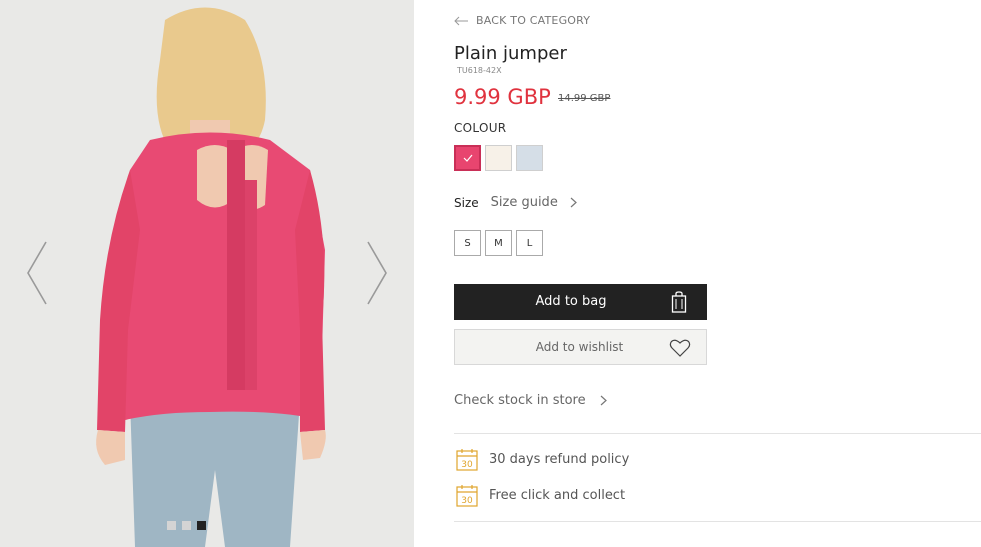 This screenshot has height=547, width=981. Describe the element at coordinates (557, 495) in the screenshot. I see `perk-click-collect-label: Free click and collect` at that location.